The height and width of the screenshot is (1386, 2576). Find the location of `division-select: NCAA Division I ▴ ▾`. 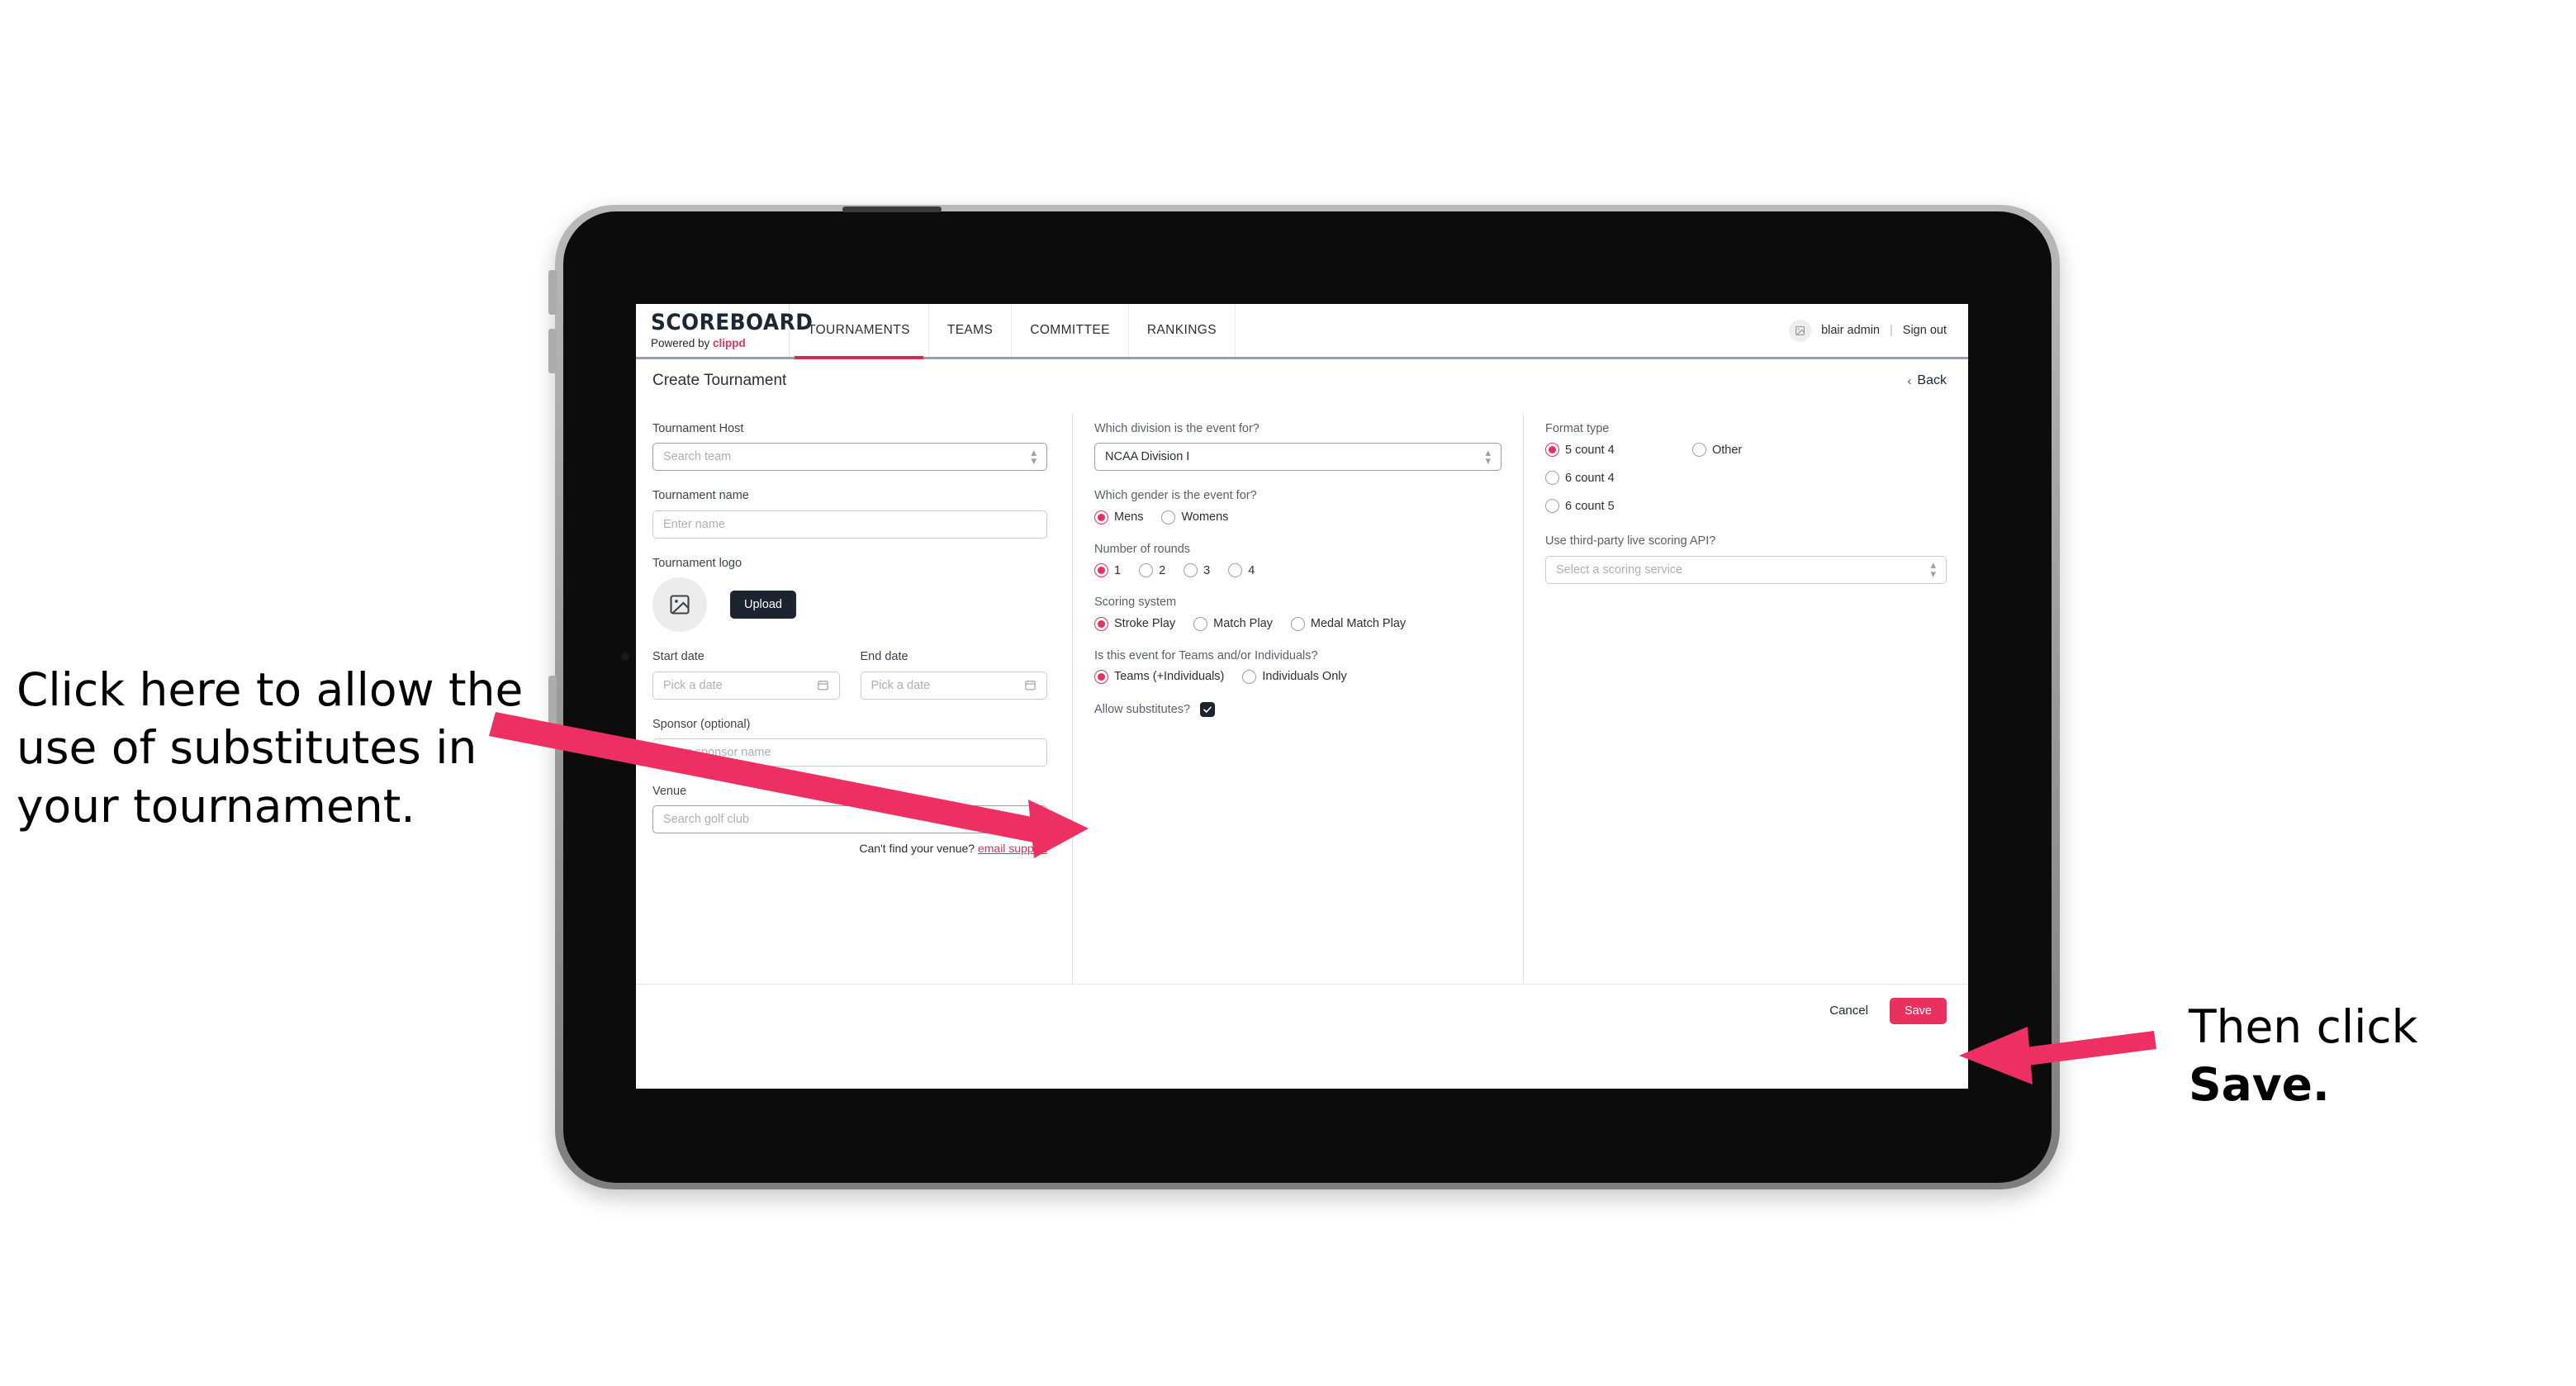

division-select: NCAA Division I ▴ ▾ is located at coordinates (1297, 457).